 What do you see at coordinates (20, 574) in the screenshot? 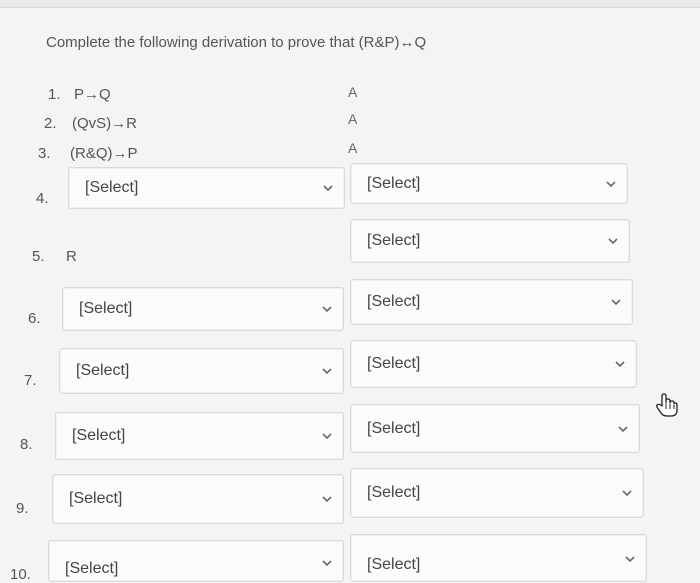
I see `line-number: 10.` at bounding box center [20, 574].